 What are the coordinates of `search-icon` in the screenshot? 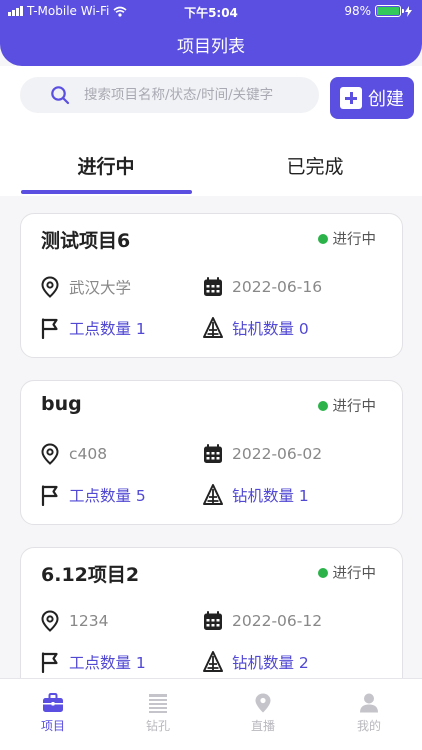 It's located at (60, 95).